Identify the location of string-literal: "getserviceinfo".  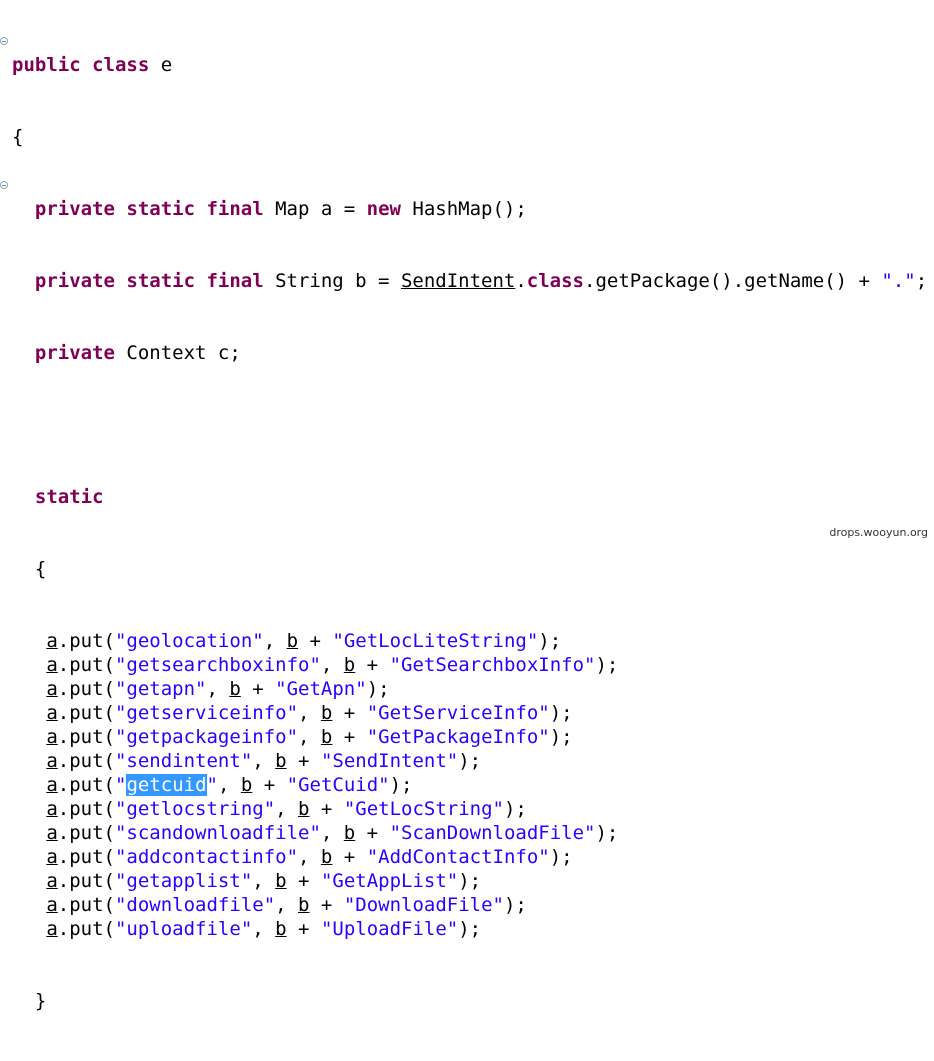
(206, 713).